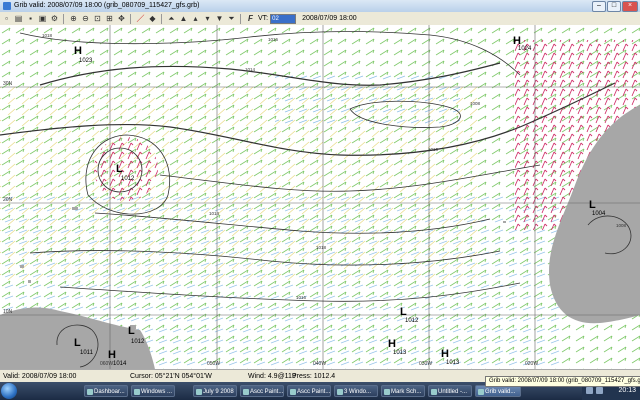 This screenshot has width=640, height=400. I want to click on svg-text: 1024, so click(525, 49).